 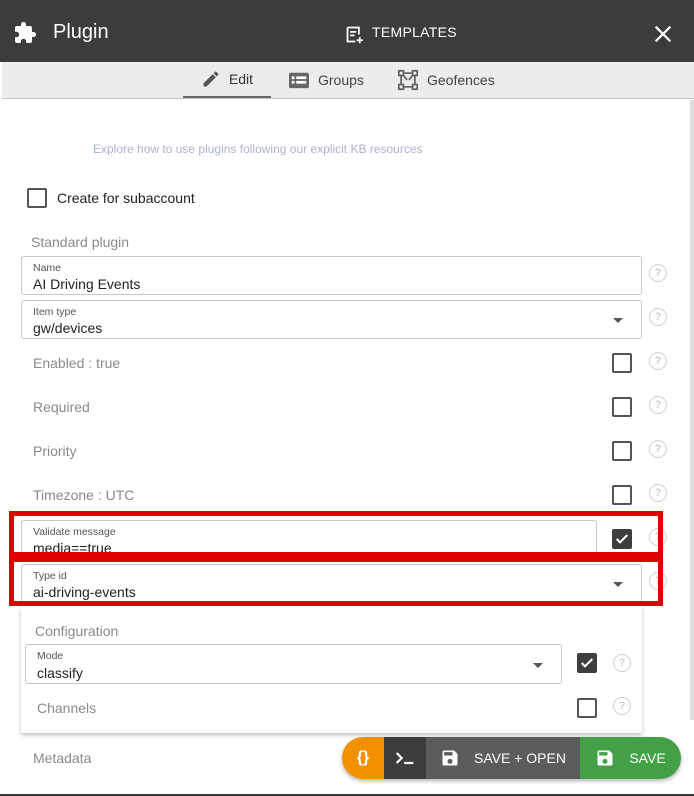 I want to click on configuration-title: Configuration, so click(x=77, y=631).